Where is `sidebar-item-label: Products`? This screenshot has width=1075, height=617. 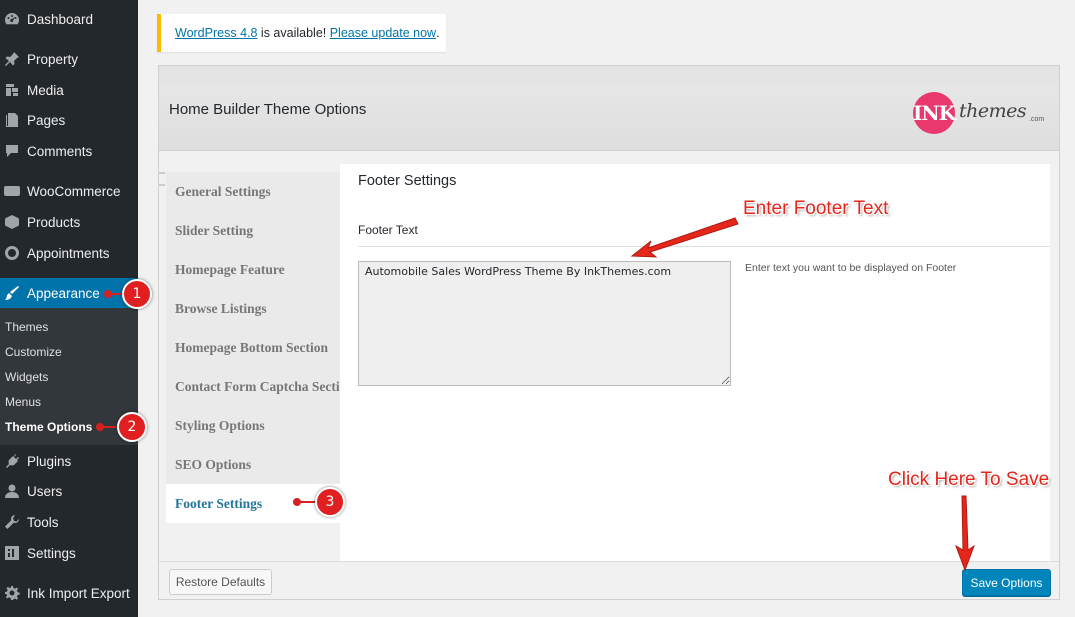
sidebar-item-label: Products is located at coordinates (54, 222).